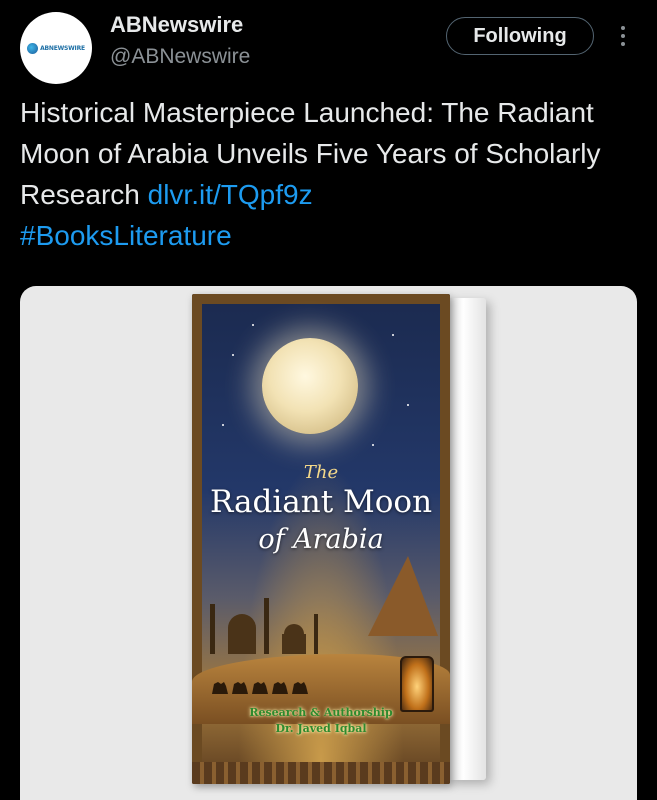 This screenshot has width=657, height=800. What do you see at coordinates (176, 25) in the screenshot?
I see `display-name: ABNewswire` at bounding box center [176, 25].